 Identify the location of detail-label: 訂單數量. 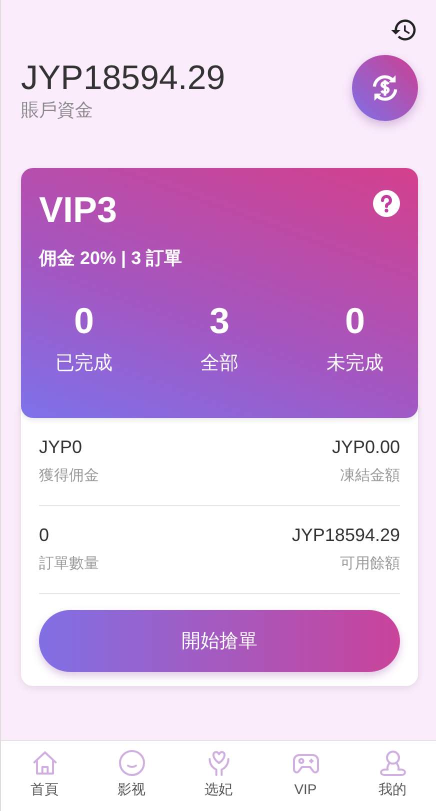
(69, 563).